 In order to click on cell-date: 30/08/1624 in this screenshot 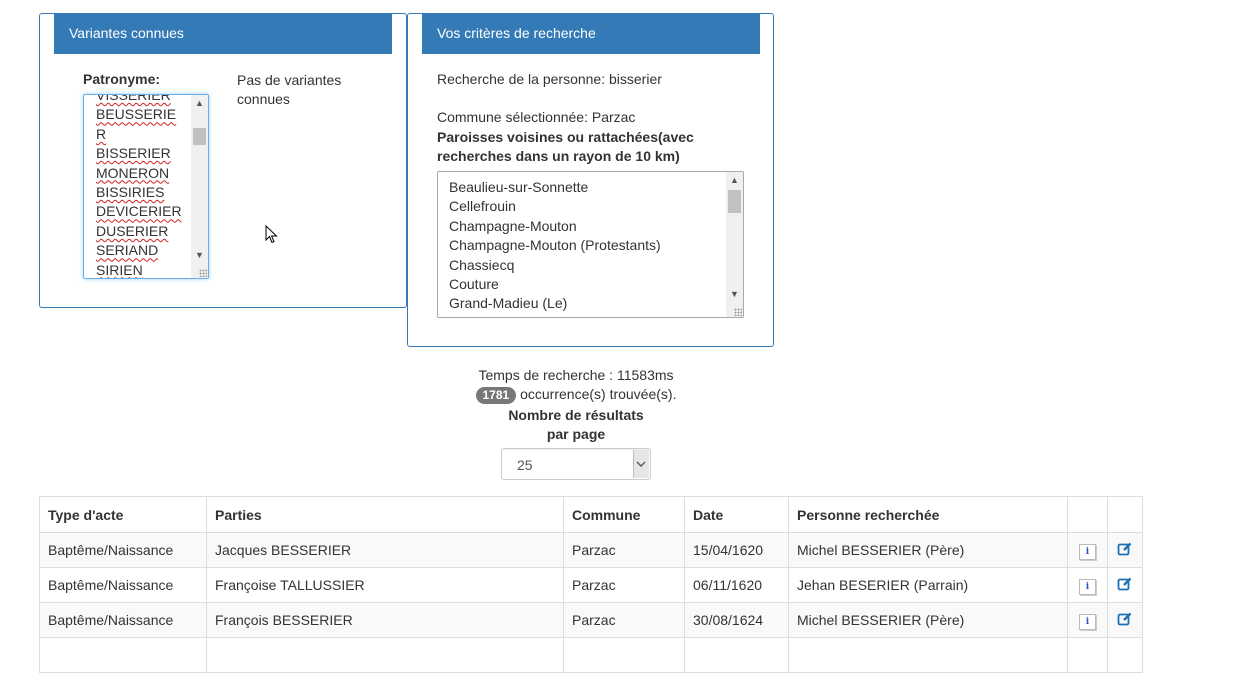, I will do `click(736, 620)`.